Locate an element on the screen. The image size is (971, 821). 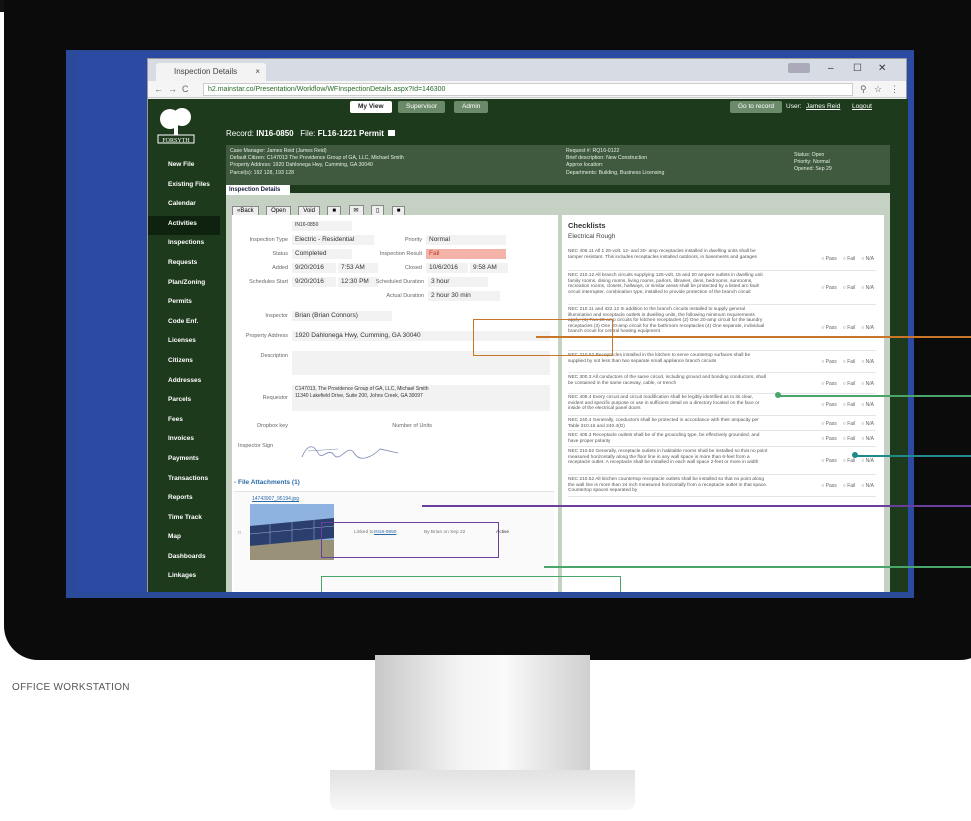
tab-admin: Admin is located at coordinates (471, 107).